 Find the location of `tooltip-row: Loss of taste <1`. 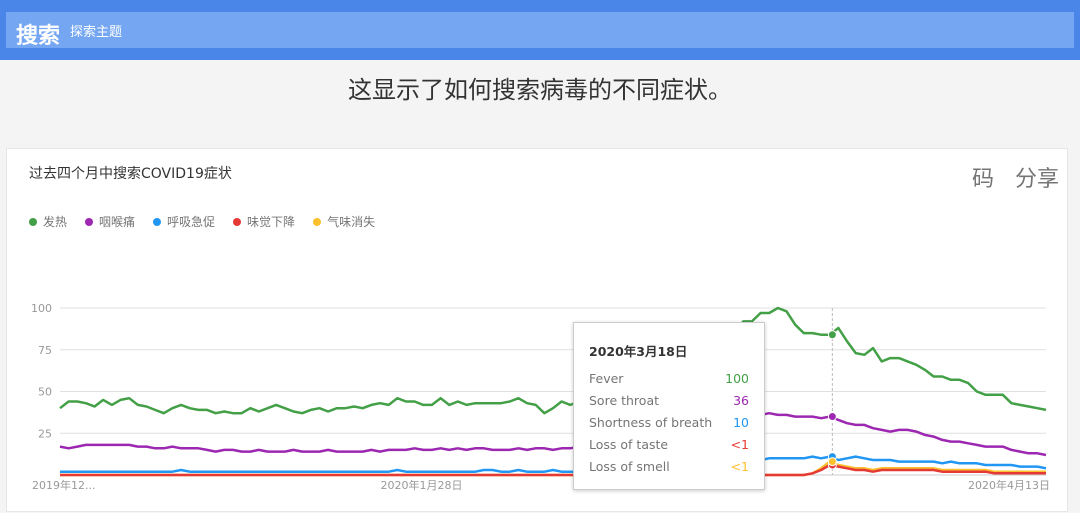

tooltip-row: Loss of taste <1 is located at coordinates (669, 444).